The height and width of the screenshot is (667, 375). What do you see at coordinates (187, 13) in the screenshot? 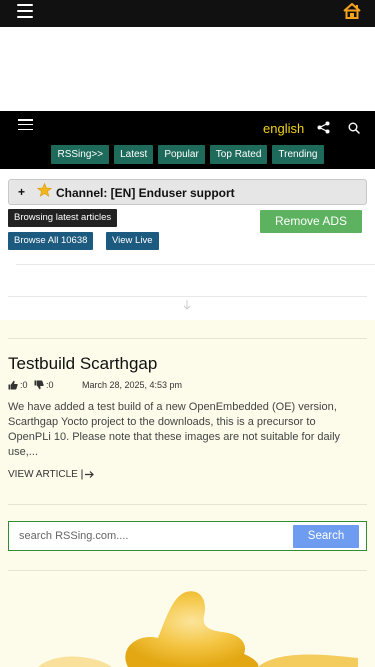
I see `top-bar` at bounding box center [187, 13].